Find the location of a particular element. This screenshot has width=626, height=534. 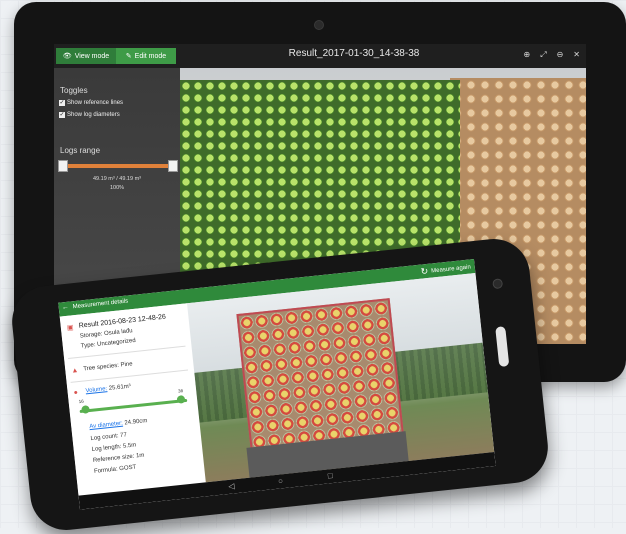

range-value: 49.19 m³ / 49.19 m³ is located at coordinates (117, 179).